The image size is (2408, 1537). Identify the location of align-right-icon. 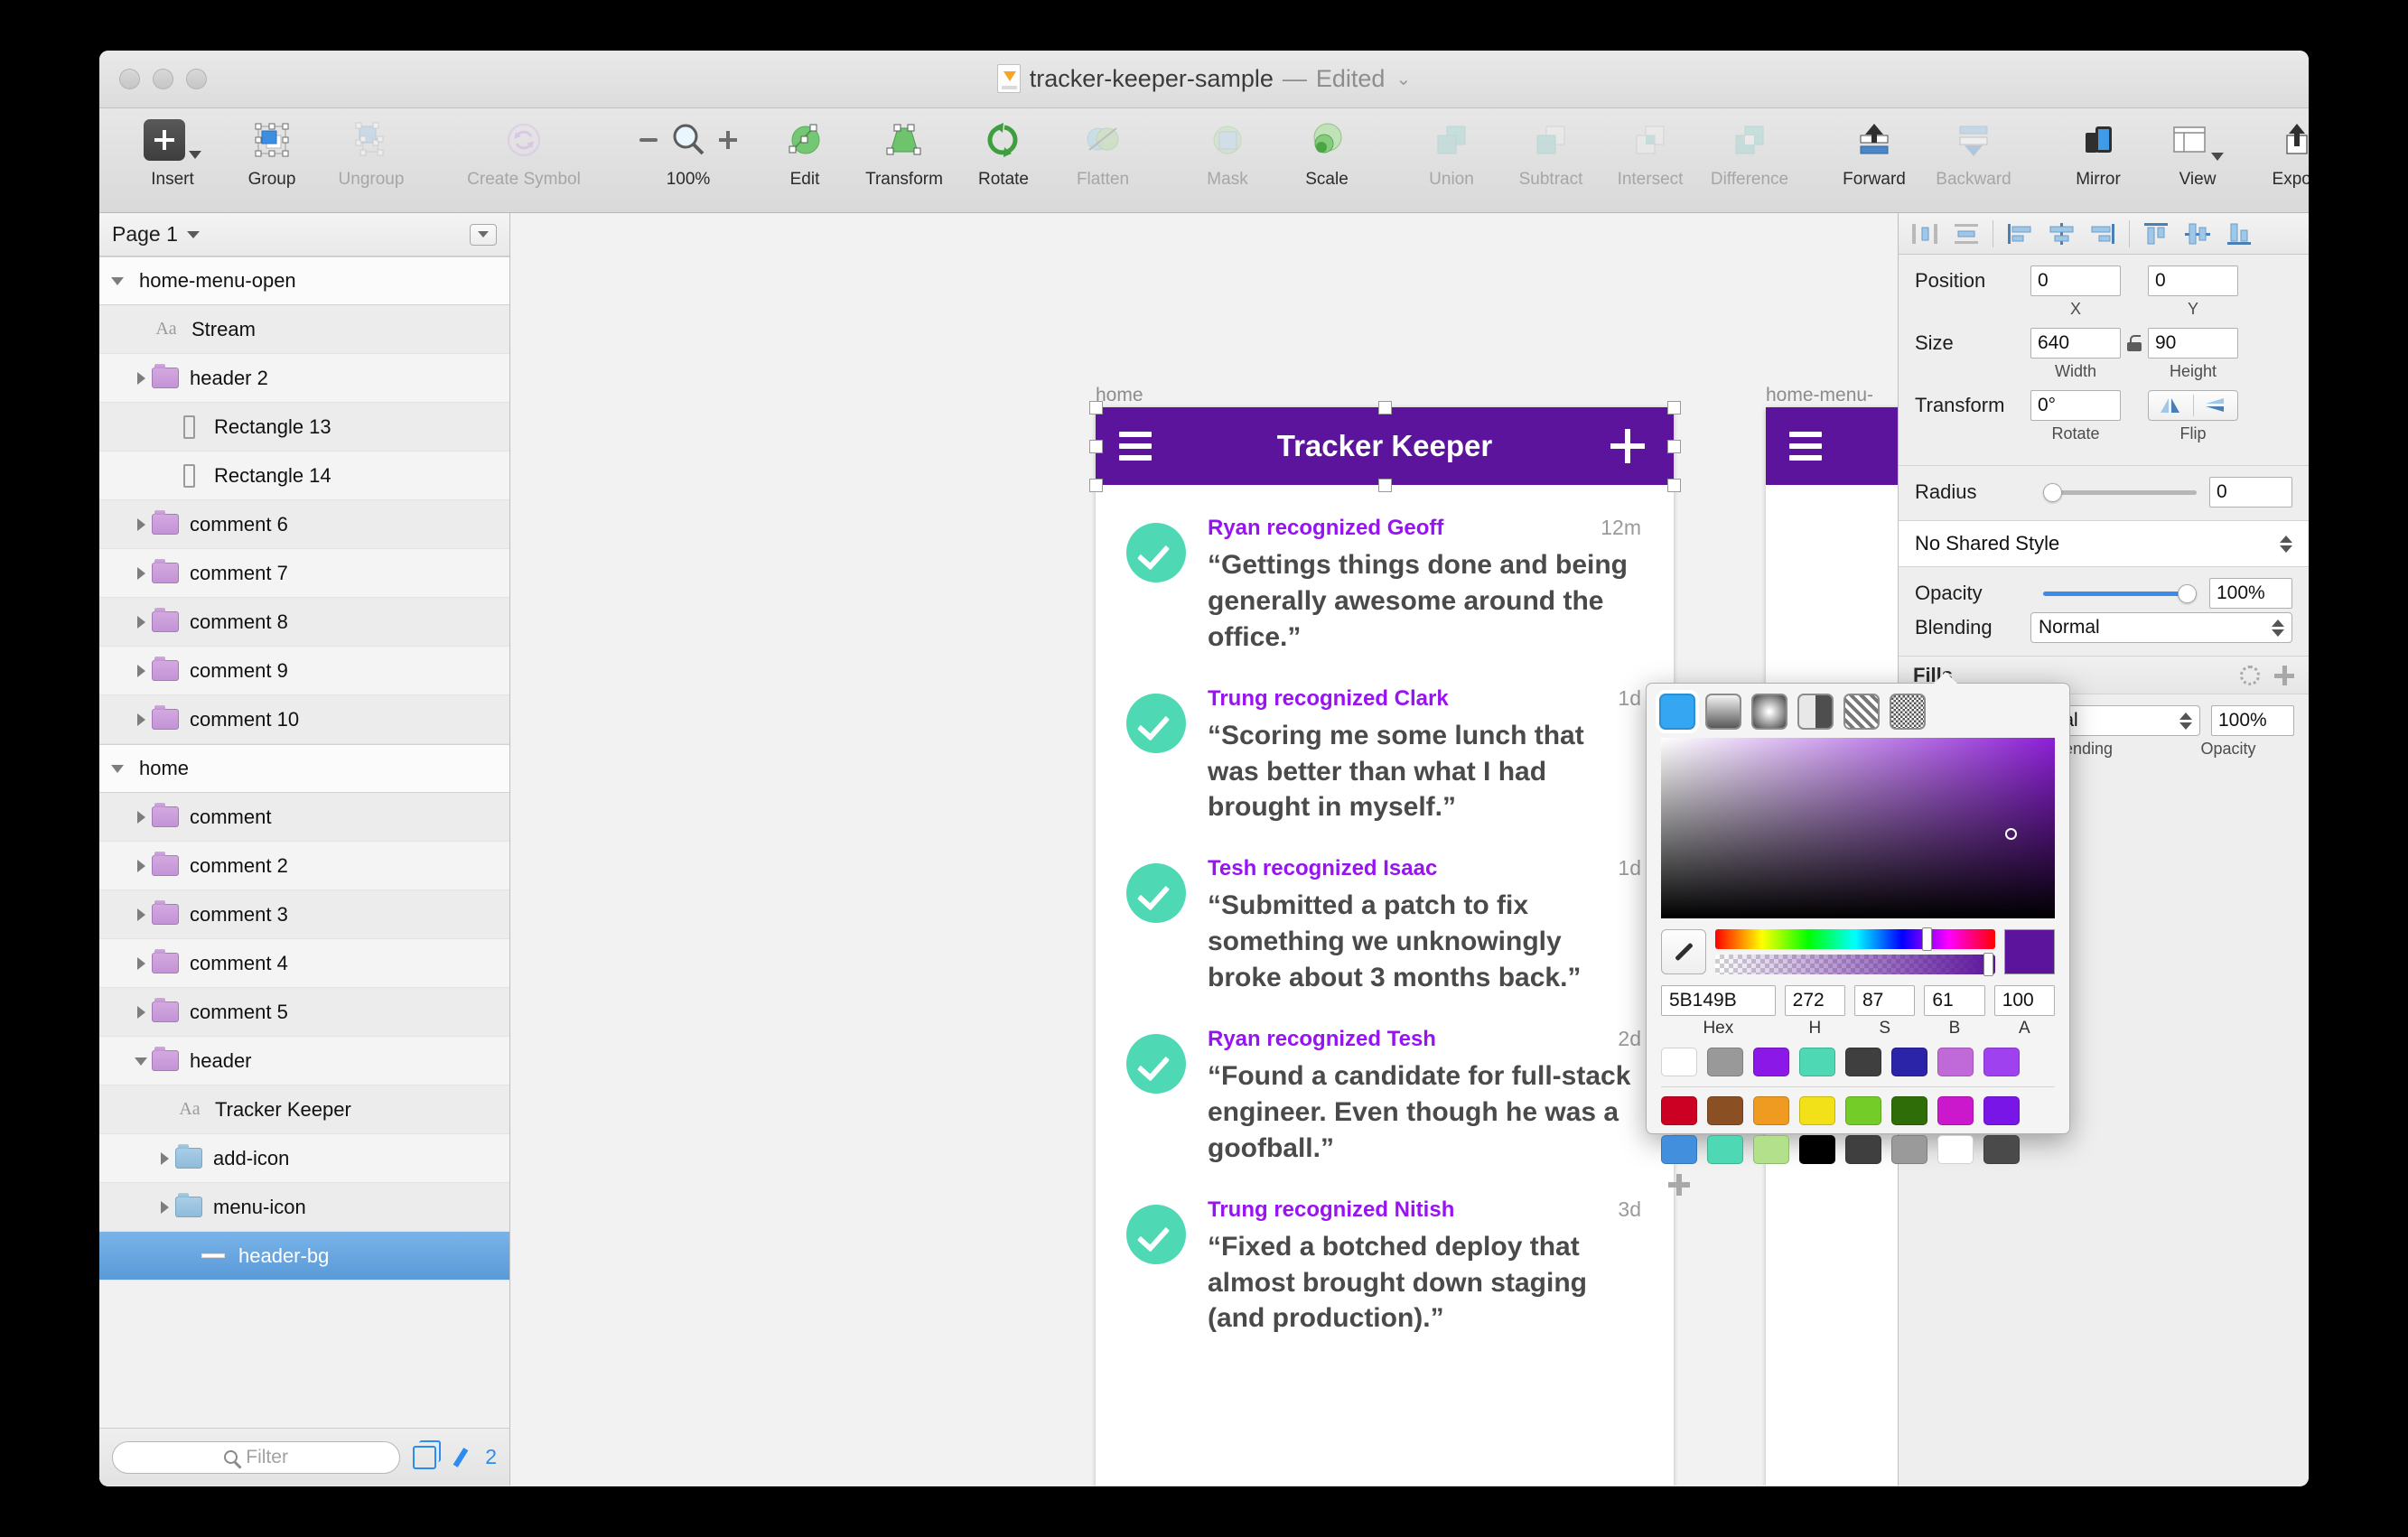
(2102, 234).